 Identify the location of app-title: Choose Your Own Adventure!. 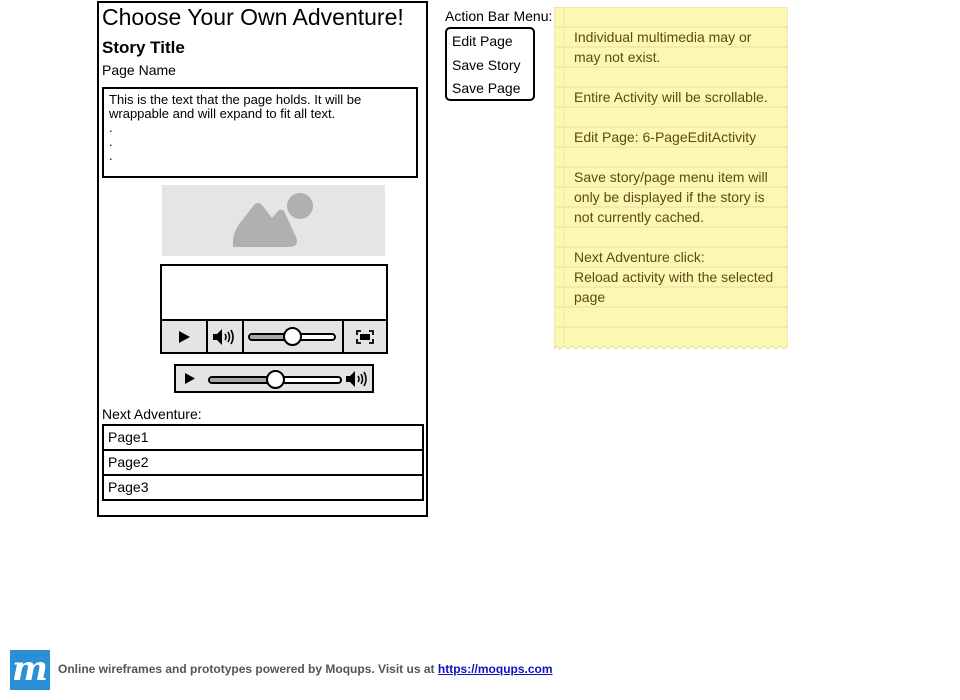
(253, 17).